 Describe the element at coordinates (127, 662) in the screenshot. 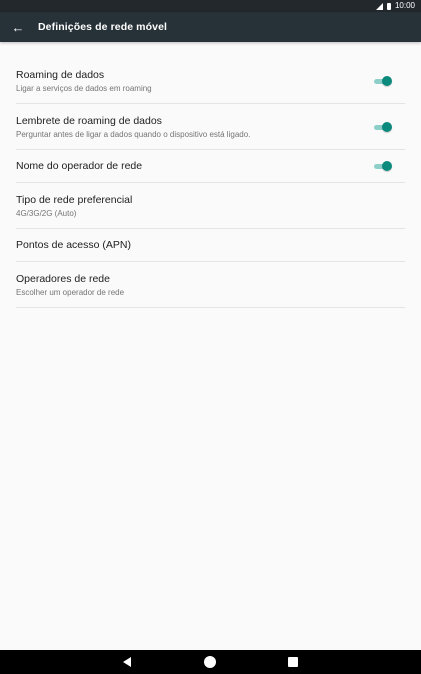

I see `nav-back-icon` at that location.